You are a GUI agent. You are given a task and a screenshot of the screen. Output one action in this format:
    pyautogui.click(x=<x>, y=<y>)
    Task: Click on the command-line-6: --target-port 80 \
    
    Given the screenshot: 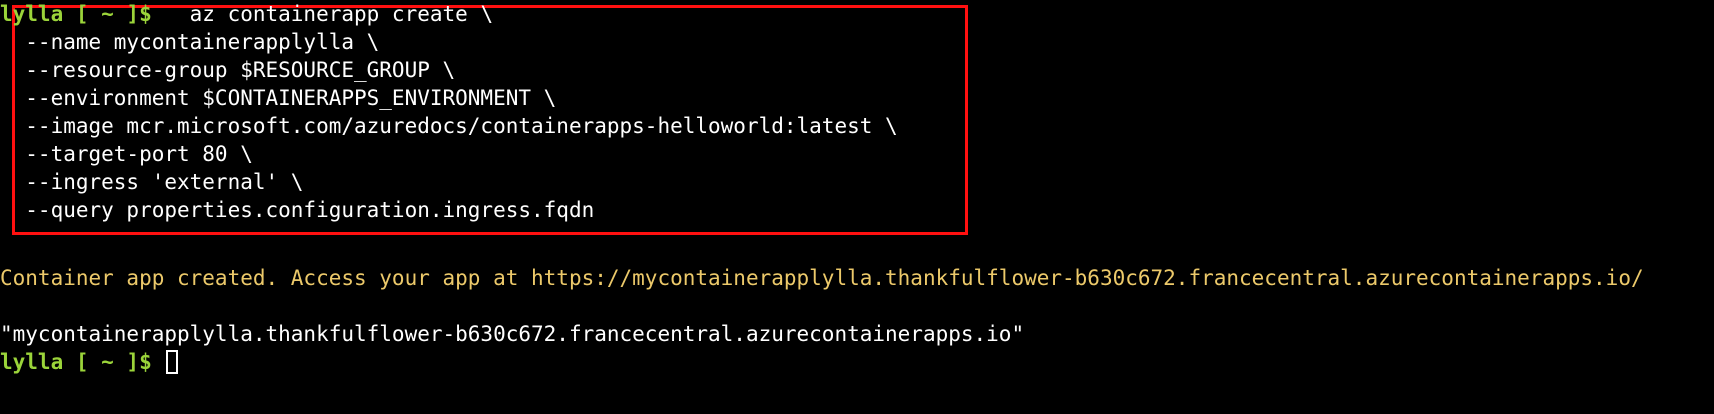 What is the action you would take?
    pyautogui.click(x=126, y=154)
    